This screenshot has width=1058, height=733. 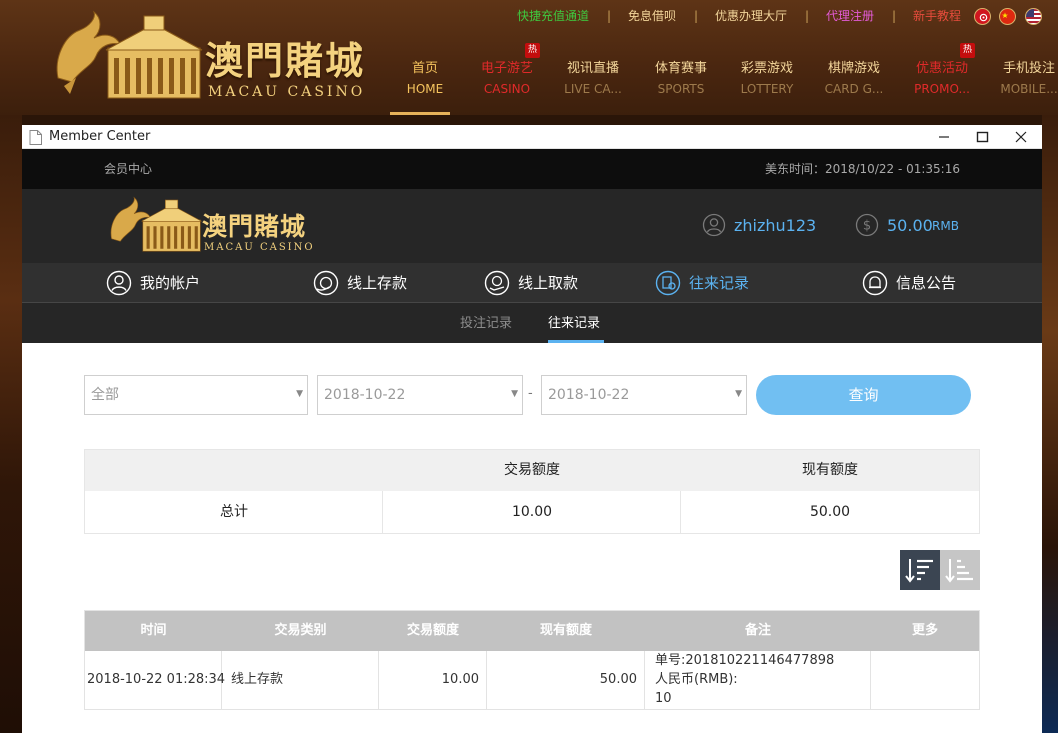 I want to click on date-to-value: 2018-10-22, so click(x=589, y=395).